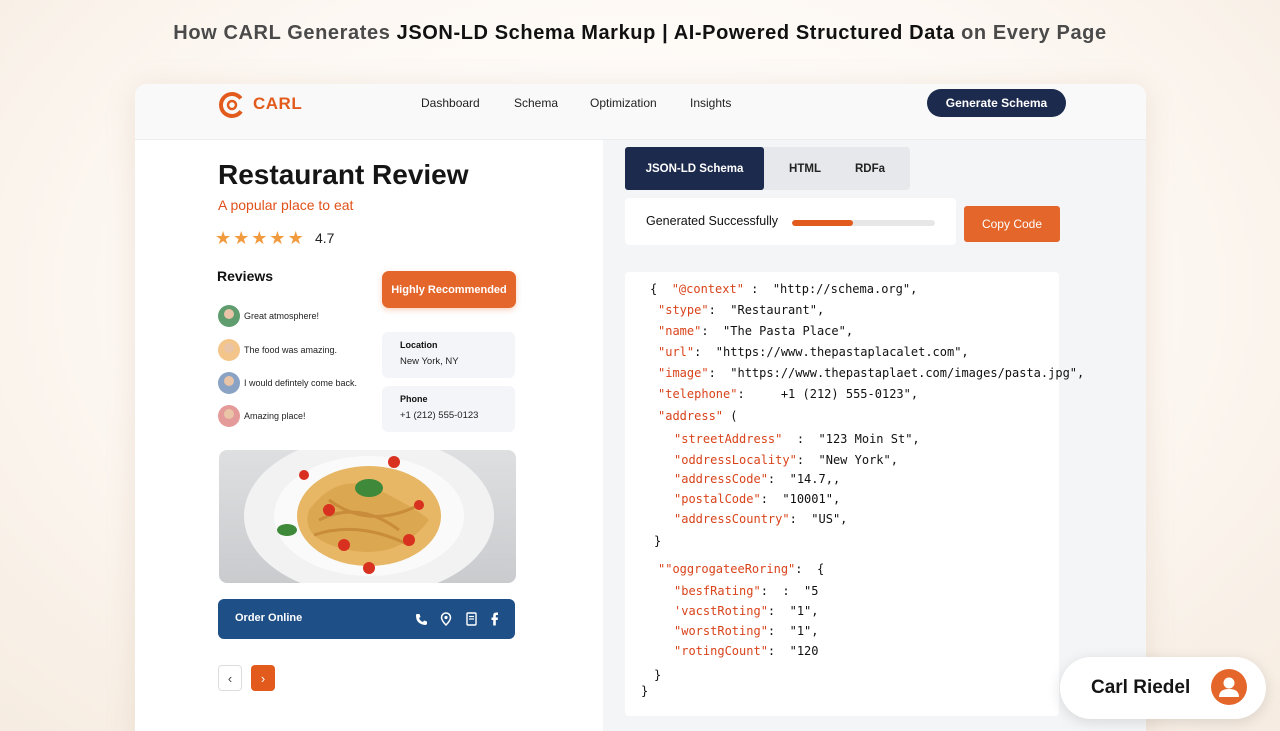 This screenshot has height=731, width=1280. I want to click on code-line: { "@context" : "http://schema.org",, so click(784, 289).